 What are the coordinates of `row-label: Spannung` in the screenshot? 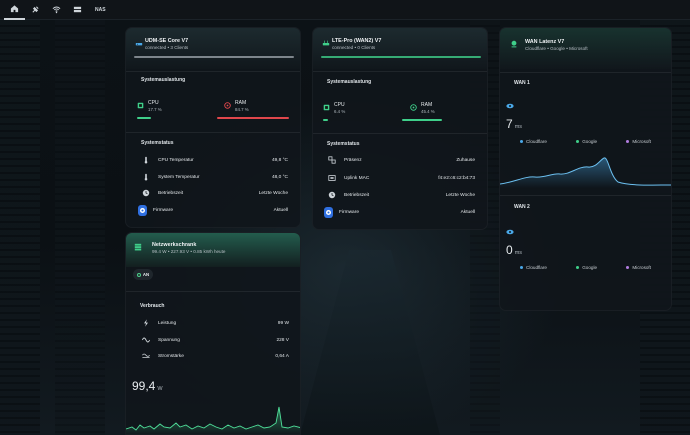 It's located at (169, 340).